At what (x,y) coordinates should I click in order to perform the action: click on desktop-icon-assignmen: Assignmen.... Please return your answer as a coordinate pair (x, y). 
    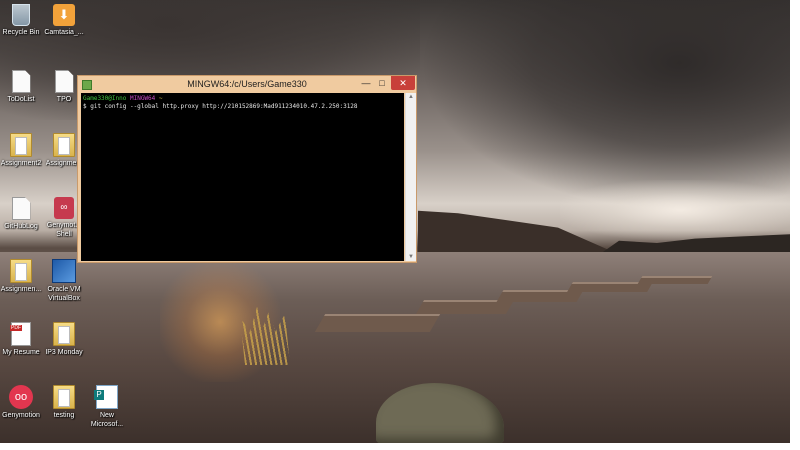
    Looking at the image, I should click on (22, 276).